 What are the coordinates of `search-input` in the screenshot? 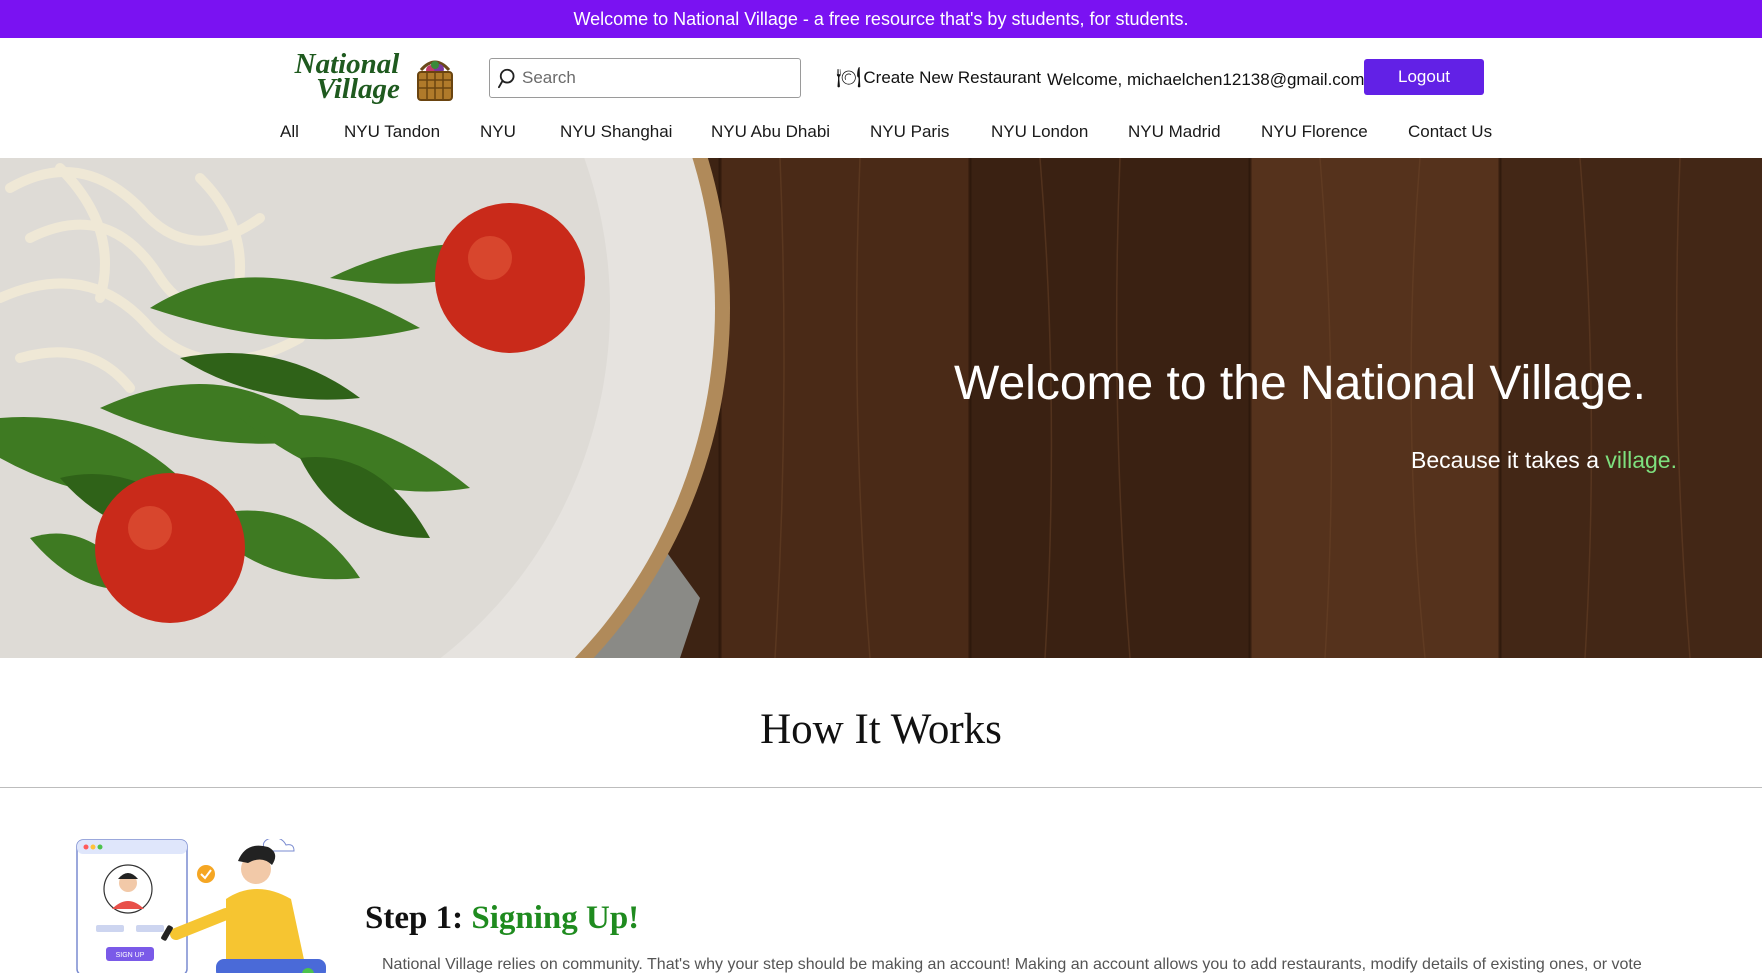 It's located at (657, 78).